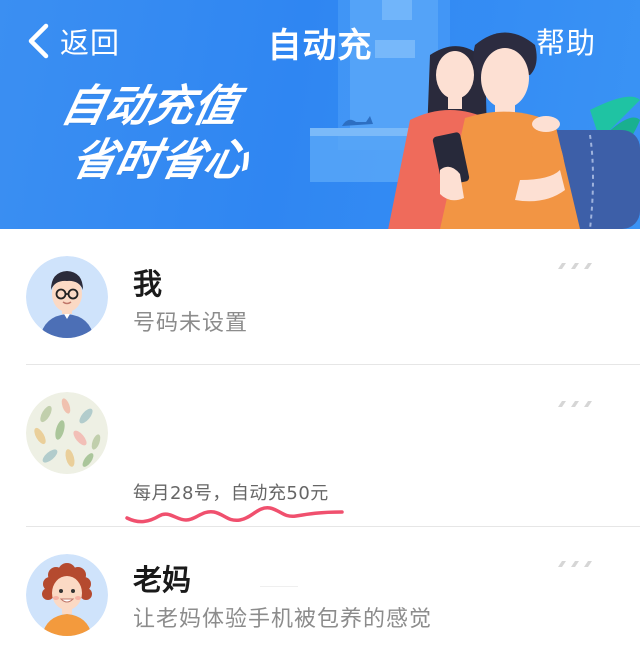 This screenshot has height=662, width=640. What do you see at coordinates (67, 297) in the screenshot?
I see `avatar-man-glasses-icon` at bounding box center [67, 297].